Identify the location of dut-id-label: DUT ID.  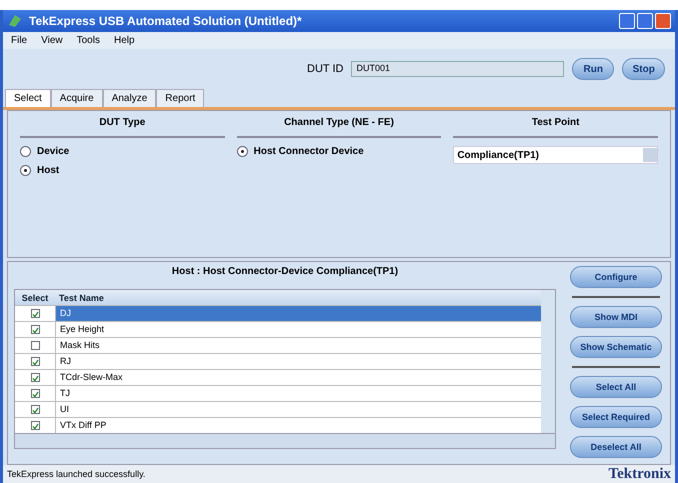
(325, 69).